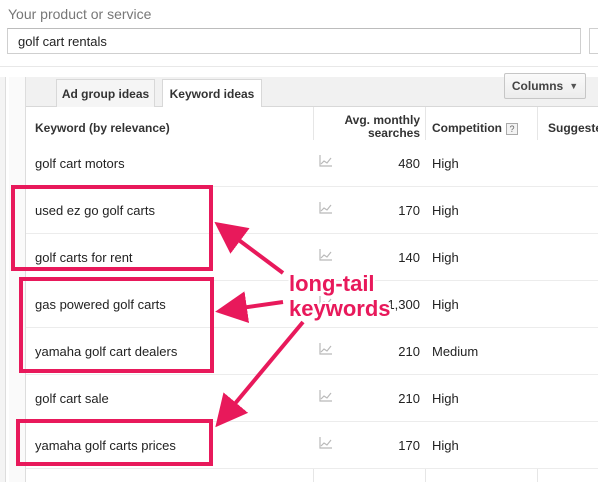  I want to click on annotation-label: long-tail keywords, so click(340, 296).